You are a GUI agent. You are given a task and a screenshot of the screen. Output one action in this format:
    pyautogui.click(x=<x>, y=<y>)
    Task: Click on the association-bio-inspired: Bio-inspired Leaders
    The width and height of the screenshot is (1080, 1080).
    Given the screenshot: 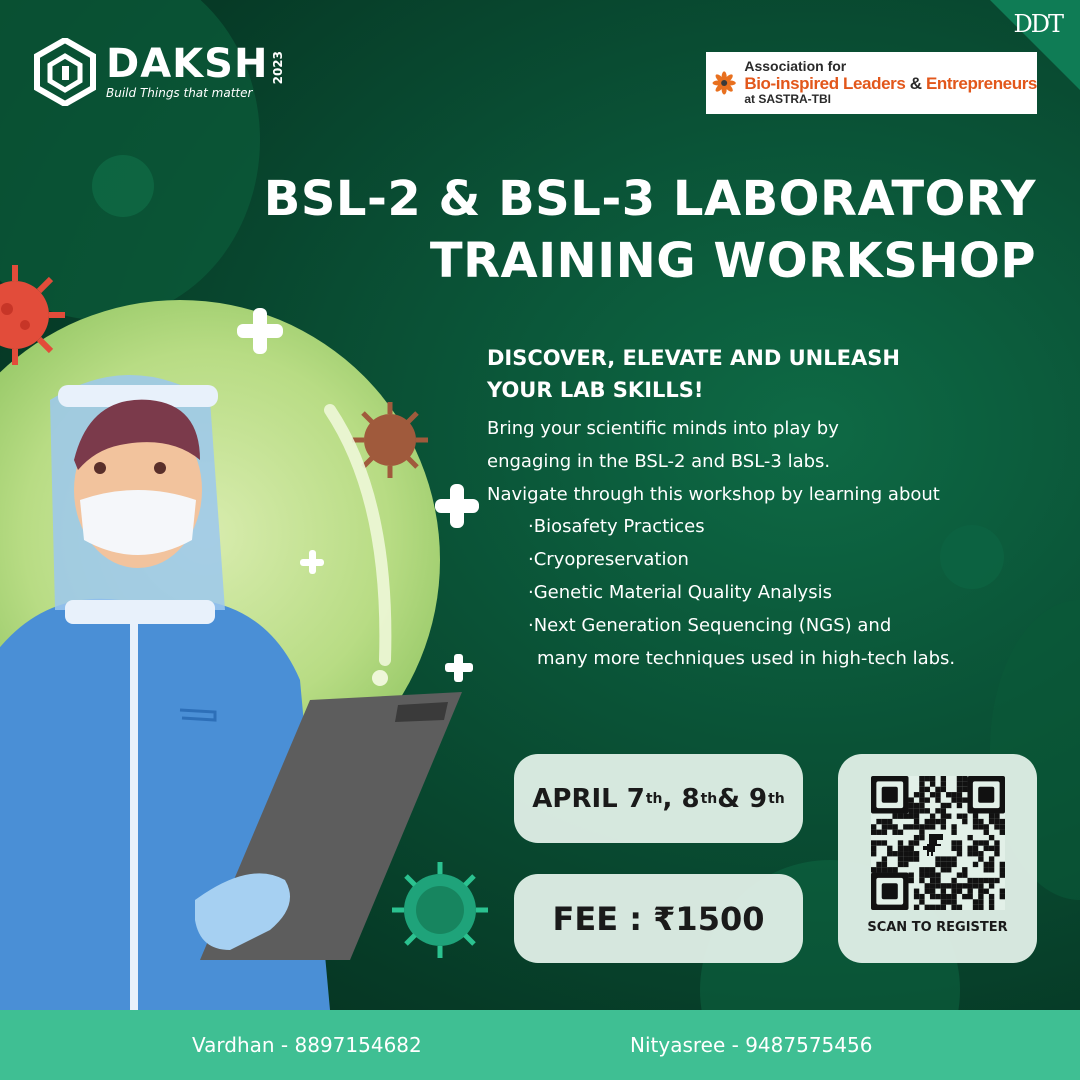 What is the action you would take?
    pyautogui.click(x=825, y=83)
    